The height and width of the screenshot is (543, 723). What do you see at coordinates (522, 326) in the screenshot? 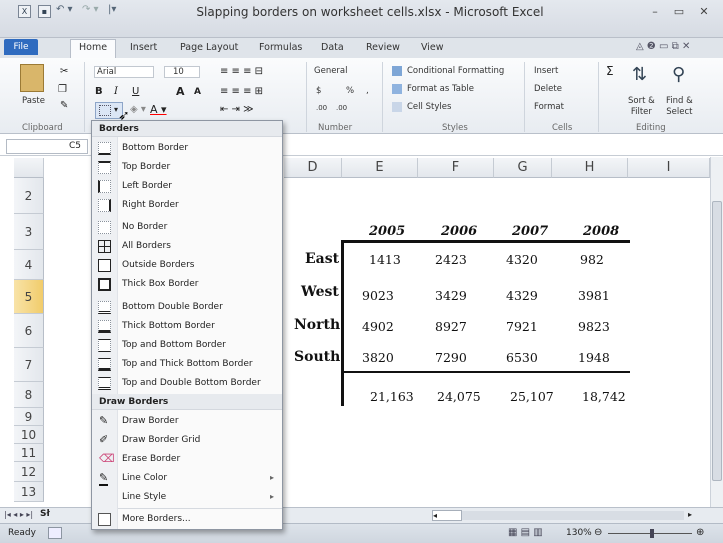
I see `data-cell: 7921` at bounding box center [522, 326].